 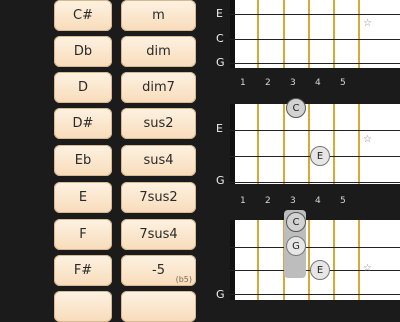 I want to click on root-button-c-sharp: C#, so click(x=83, y=15).